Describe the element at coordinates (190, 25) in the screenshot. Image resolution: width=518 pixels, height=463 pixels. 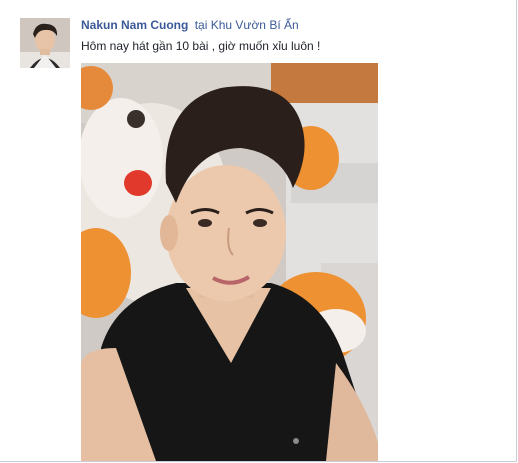
I see `post-header: Nakun Nam Cuong tại Khu Vườn Bí Ẩn` at that location.